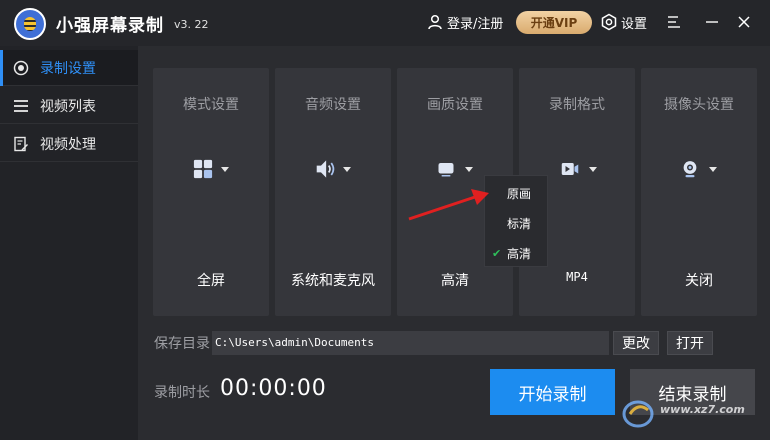 This screenshot has height=440, width=770. What do you see at coordinates (385, 23) in the screenshot?
I see `title-bar: 小强屏幕录制 v3. 22 登录/注册 开通VIP 设置` at bounding box center [385, 23].